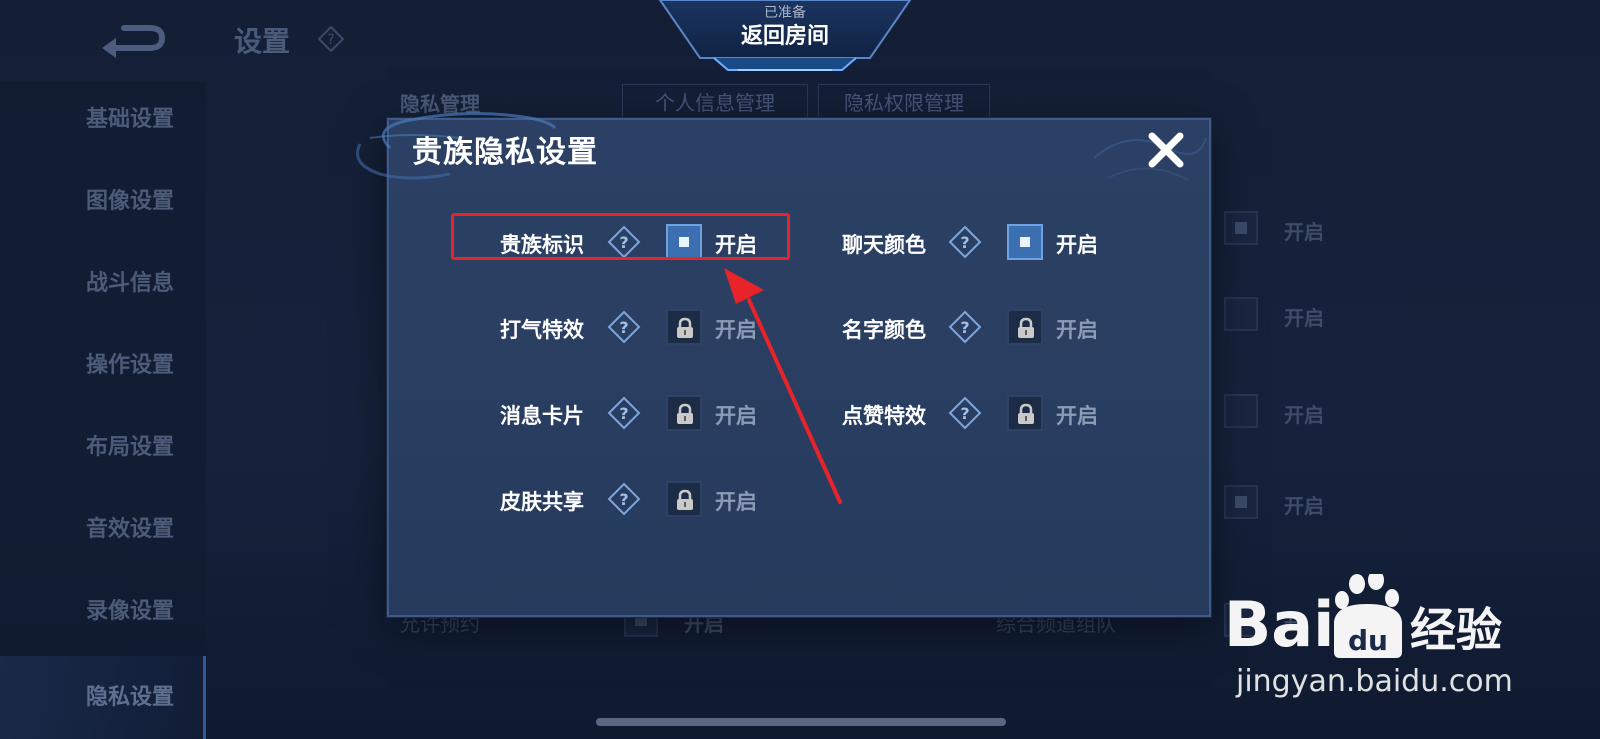  I want to click on back-arrow-icon, so click(133, 40).